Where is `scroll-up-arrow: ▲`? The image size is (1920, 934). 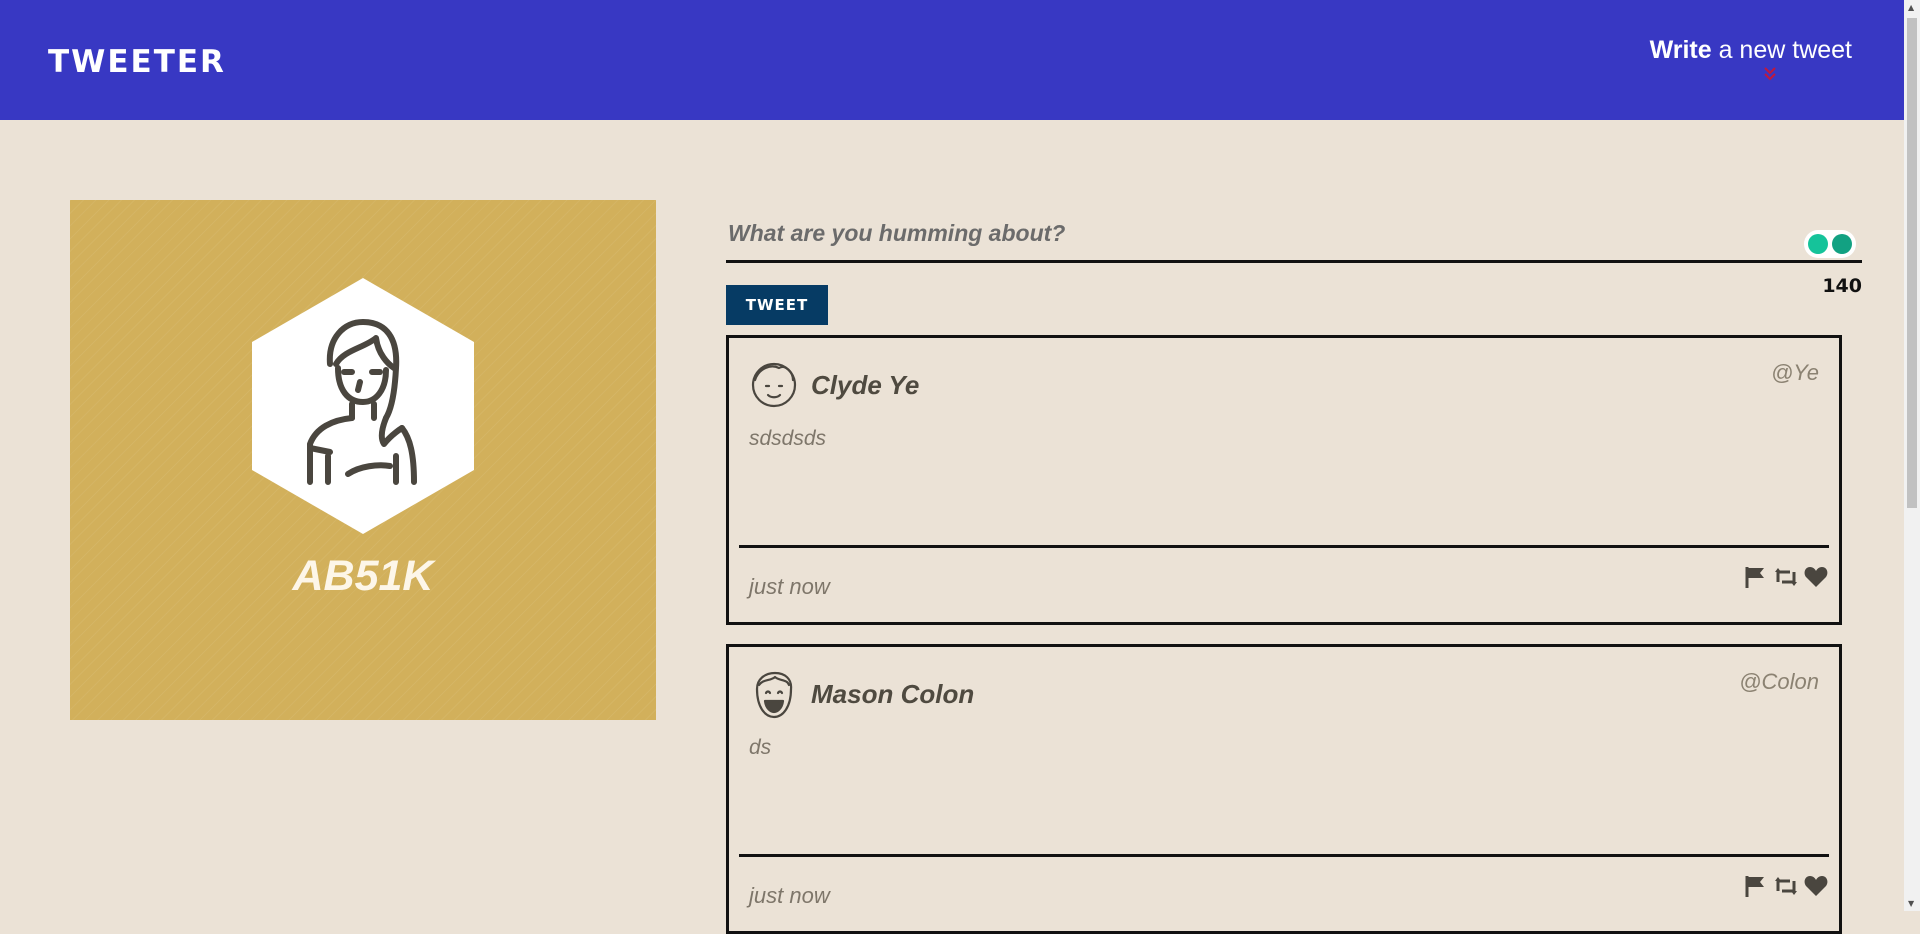
scroll-up-arrow: ▲ is located at coordinates (1911, 7).